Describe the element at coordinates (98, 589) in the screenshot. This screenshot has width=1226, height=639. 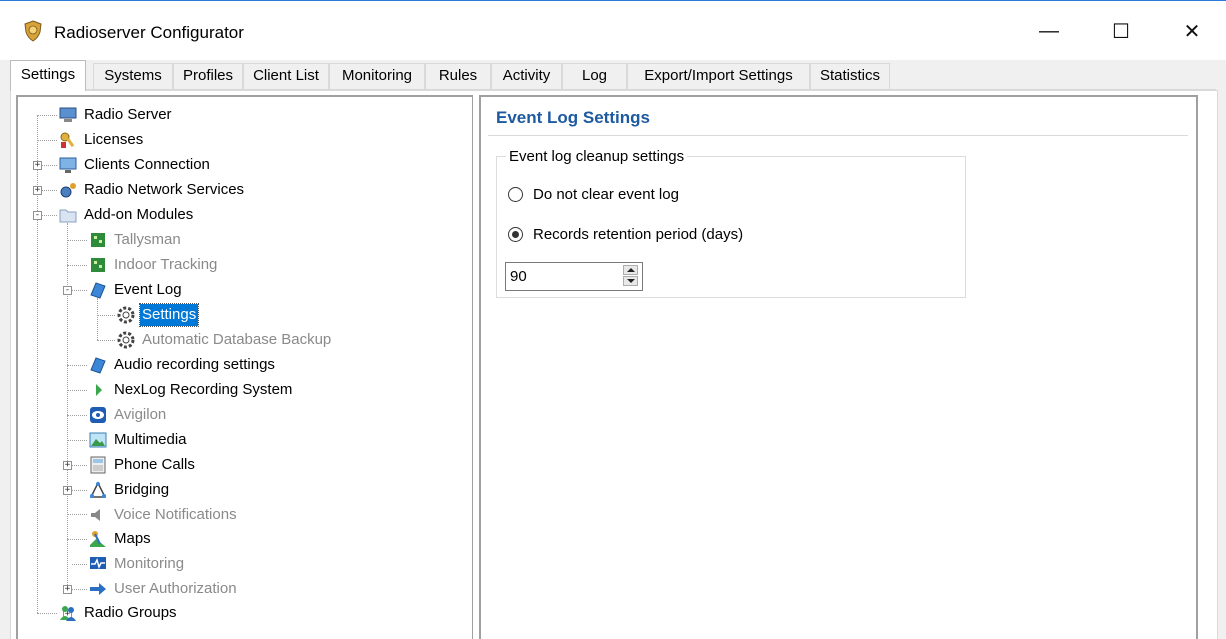
I see `login-arrow-icon` at that location.